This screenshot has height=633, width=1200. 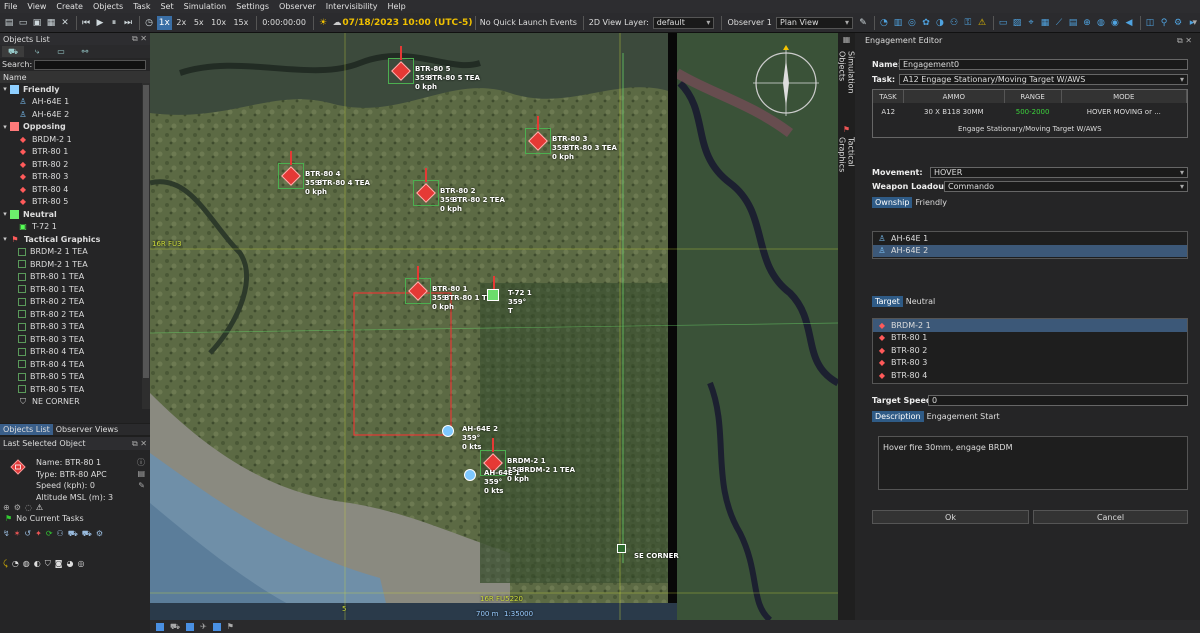 What do you see at coordinates (28, 507) in the screenshot?
I see `ring-icon: ◌` at bounding box center [28, 507].